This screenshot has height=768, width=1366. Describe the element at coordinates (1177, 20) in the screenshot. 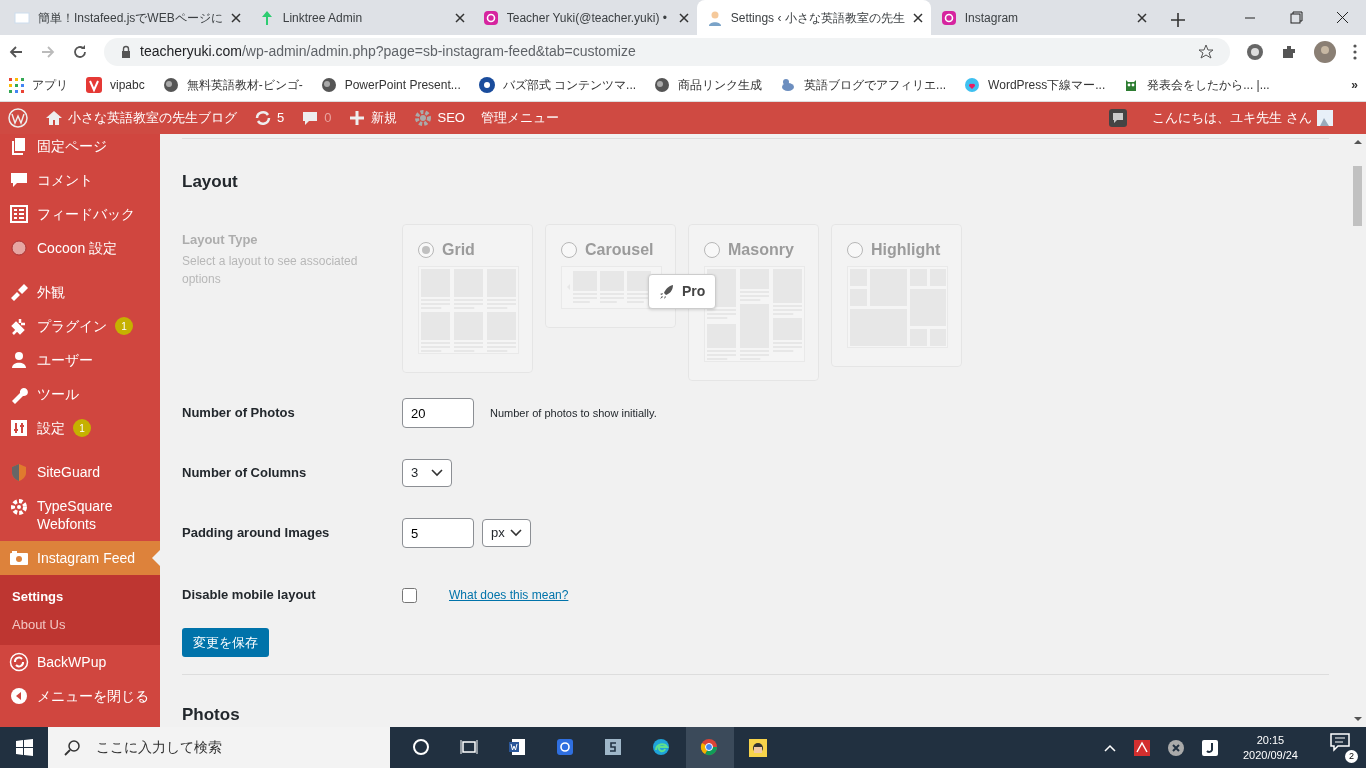

I see `new-tab-icon` at that location.